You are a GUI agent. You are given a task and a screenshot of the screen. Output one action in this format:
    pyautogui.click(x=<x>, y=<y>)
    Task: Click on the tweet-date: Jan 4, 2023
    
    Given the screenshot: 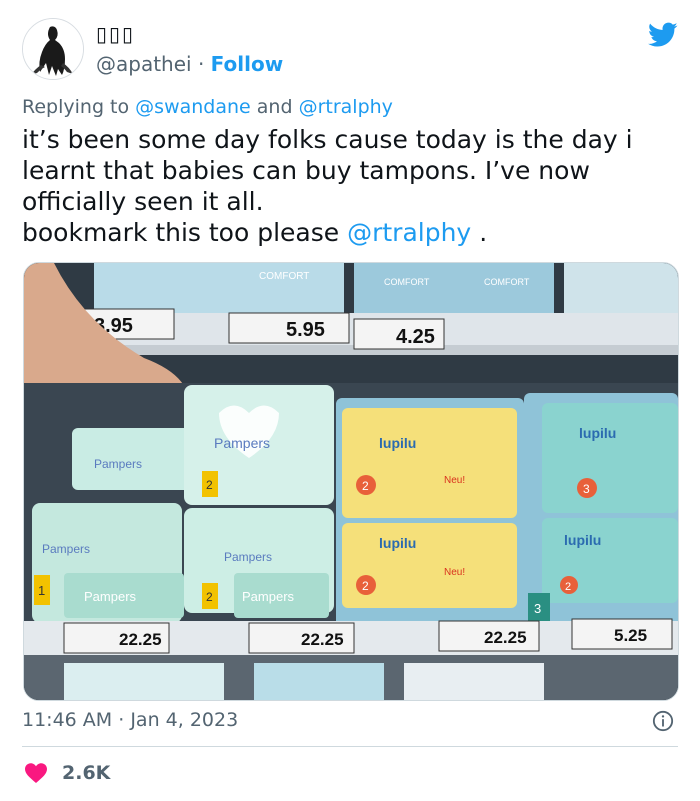 What is the action you would take?
    pyautogui.click(x=184, y=720)
    